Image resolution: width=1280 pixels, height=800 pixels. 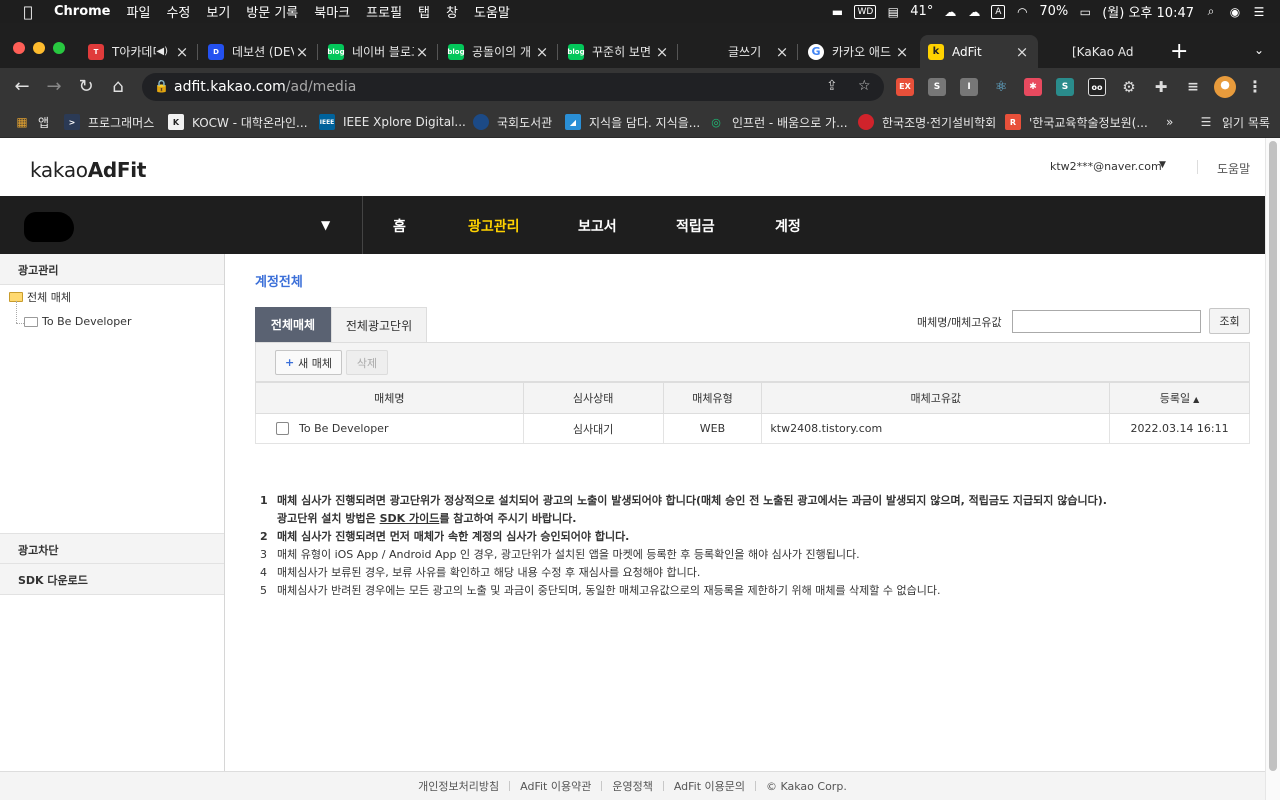 I want to click on control-center-icon: ☰, so click(x=1259, y=12).